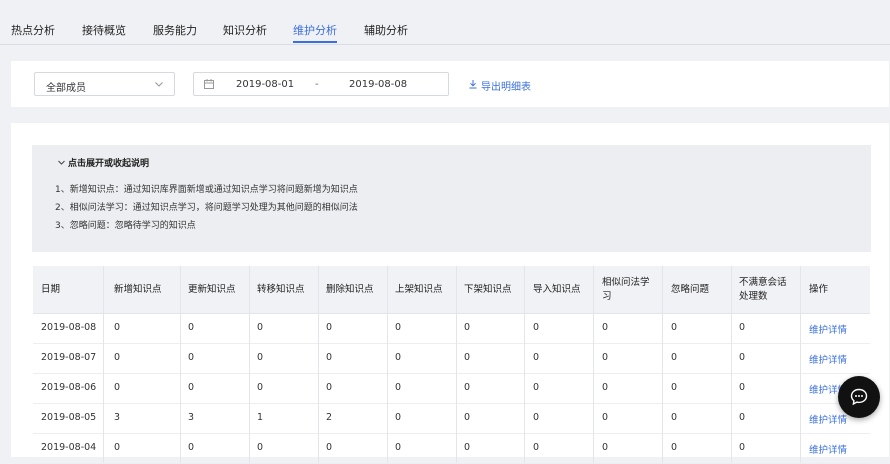  I want to click on calendar-icon, so click(209, 84).